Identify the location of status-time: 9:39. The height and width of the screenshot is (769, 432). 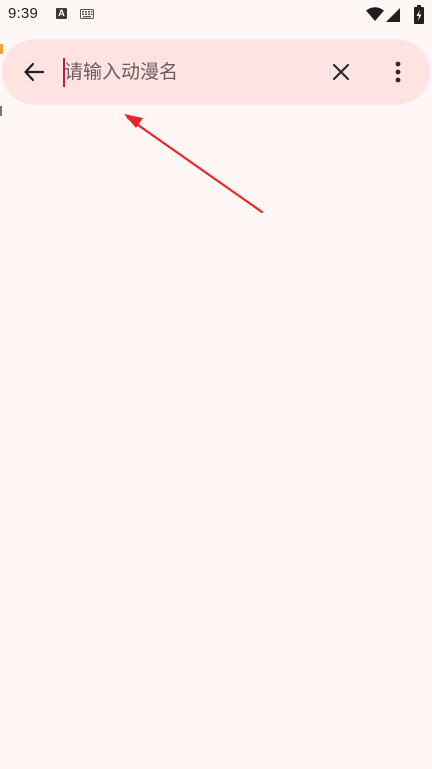
(23, 13).